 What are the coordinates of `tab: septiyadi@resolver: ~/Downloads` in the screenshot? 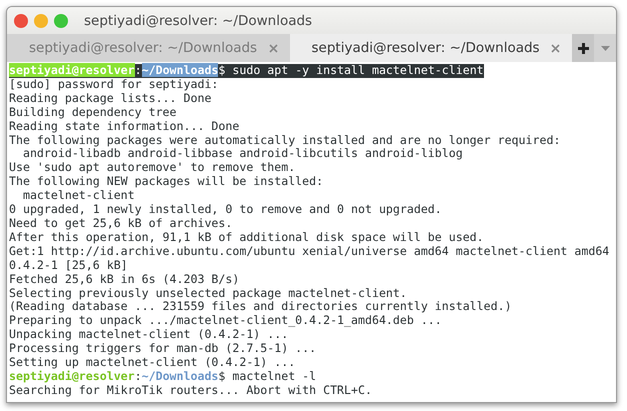 It's located at (431, 48).